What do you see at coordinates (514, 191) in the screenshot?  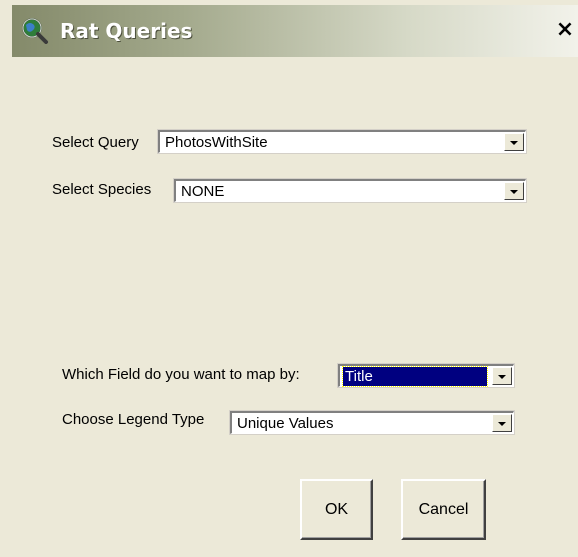 I see `select-species-dropdown-arrow` at bounding box center [514, 191].